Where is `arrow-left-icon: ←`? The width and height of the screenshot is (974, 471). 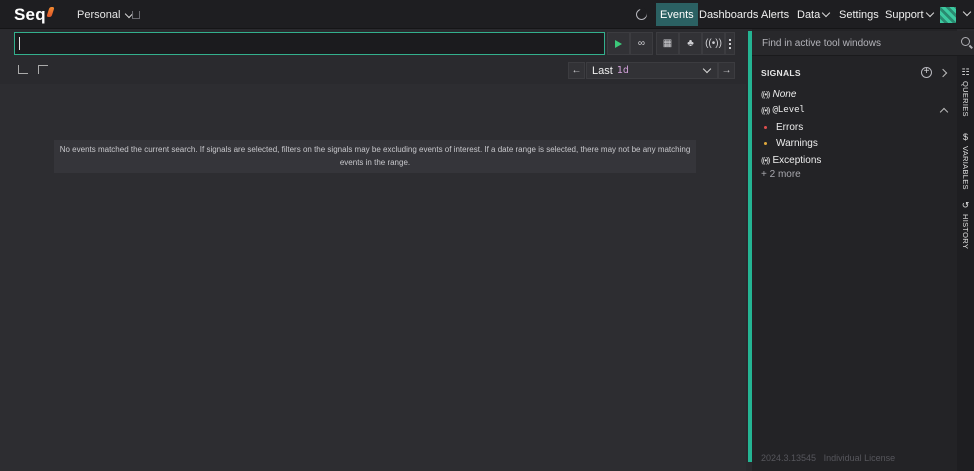 arrow-left-icon: ← is located at coordinates (576, 70).